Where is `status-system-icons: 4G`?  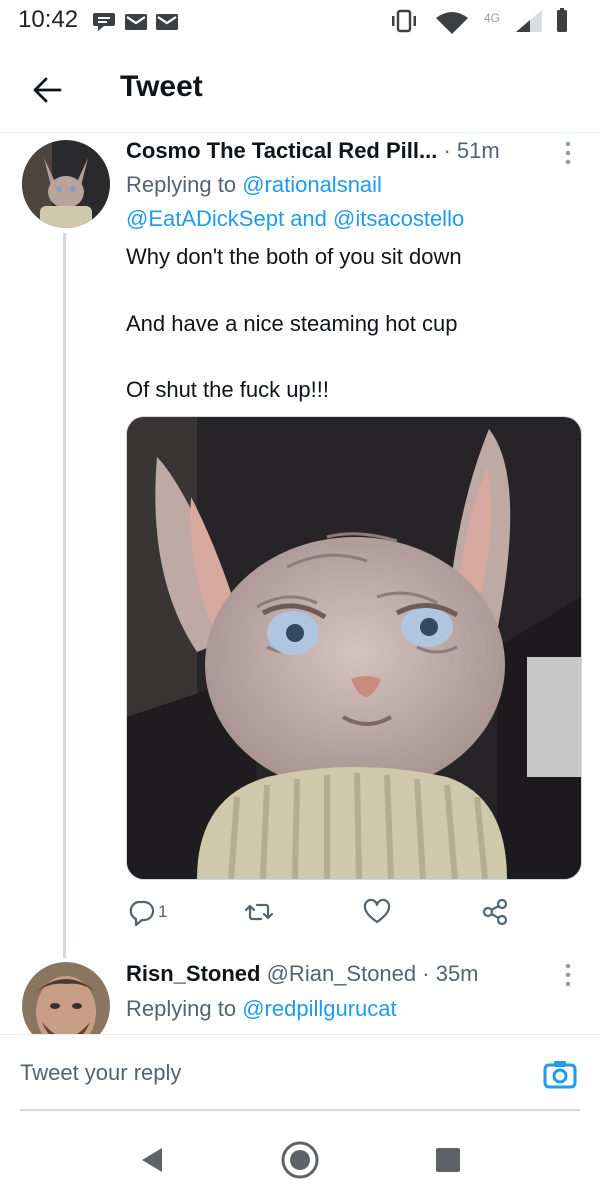
status-system-icons: 4G is located at coordinates (487, 23).